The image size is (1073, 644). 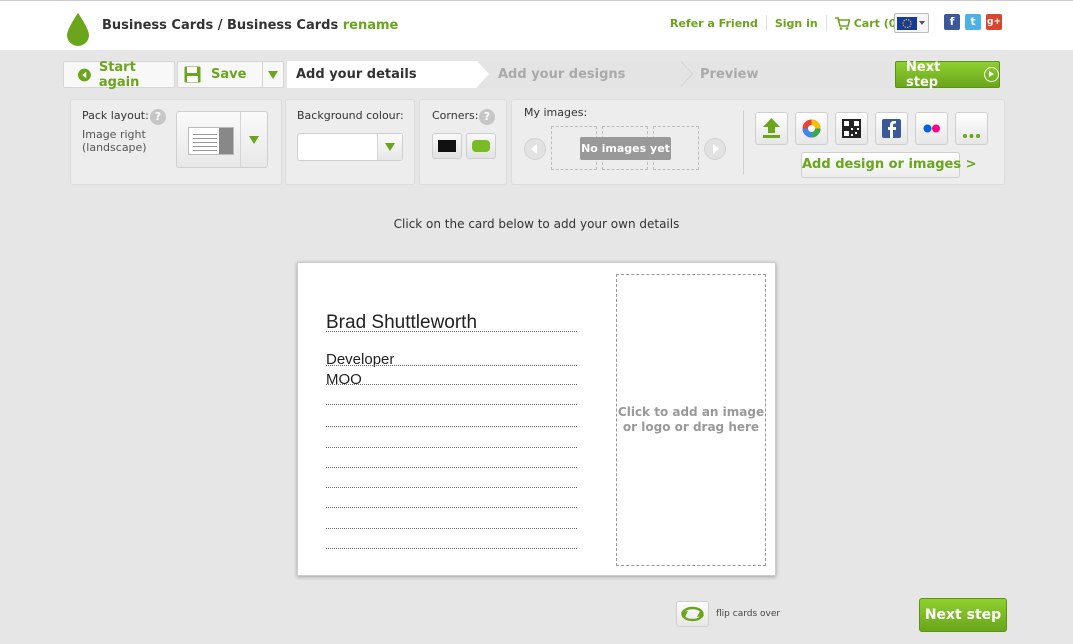 What do you see at coordinates (973, 22) in the screenshot?
I see `twitter-icon: t` at bounding box center [973, 22].